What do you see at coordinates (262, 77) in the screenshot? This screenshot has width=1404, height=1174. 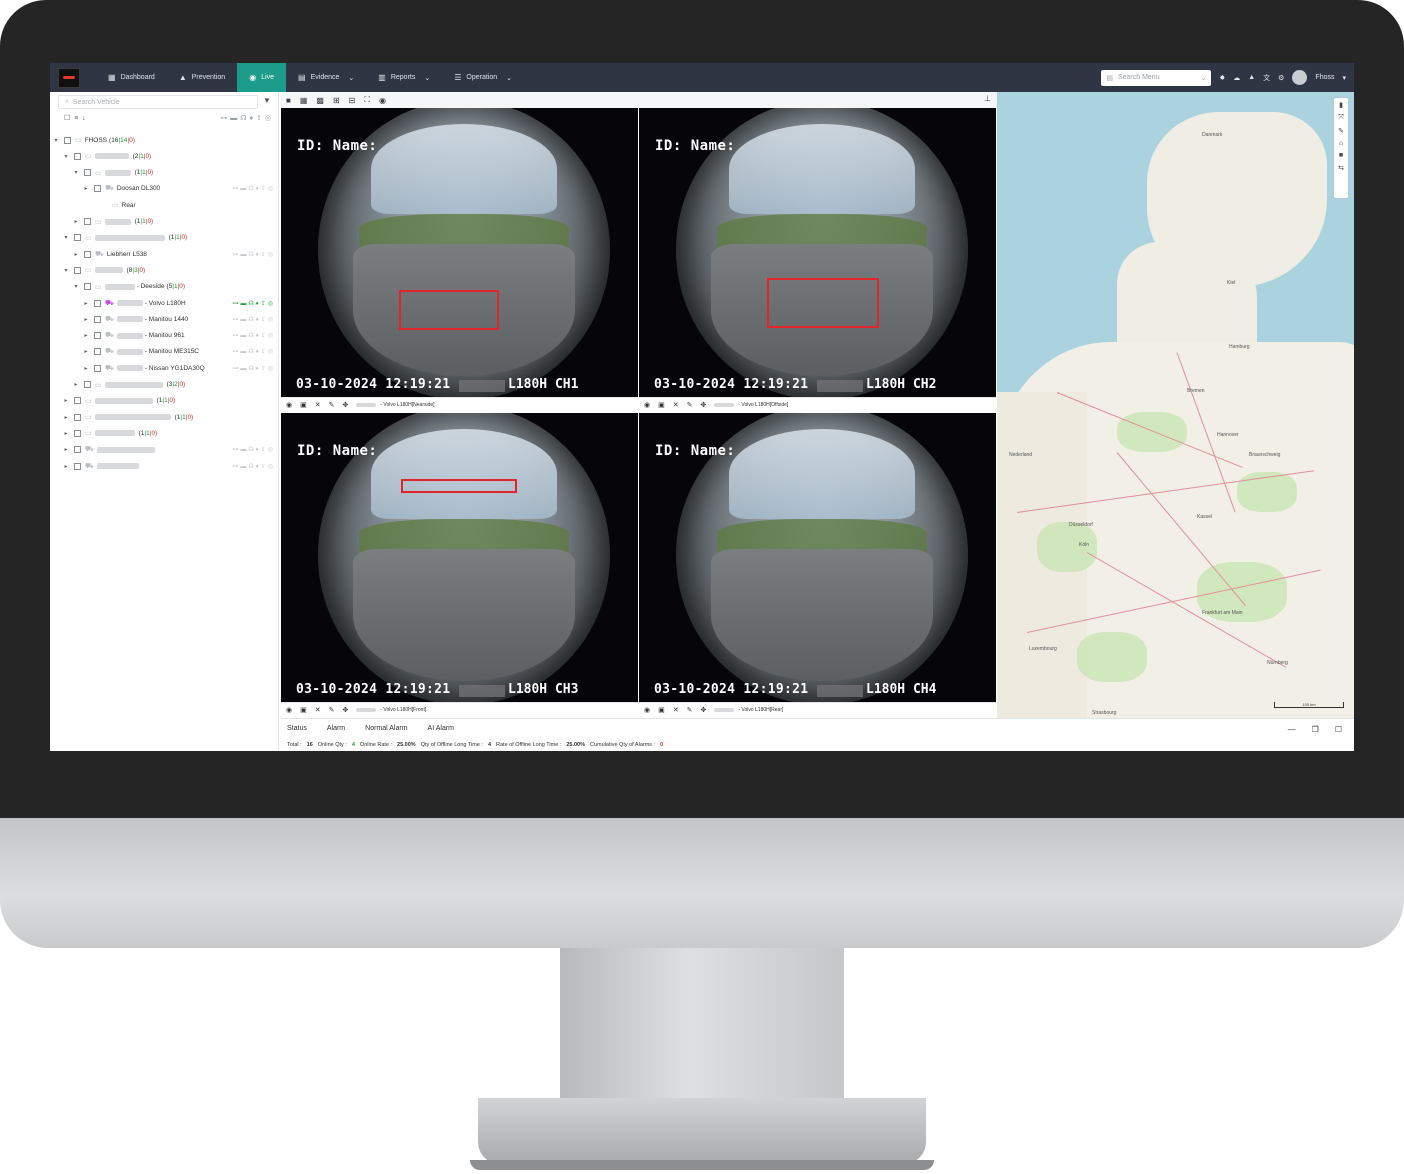 I see `nav-live: ◉ Live` at bounding box center [262, 77].